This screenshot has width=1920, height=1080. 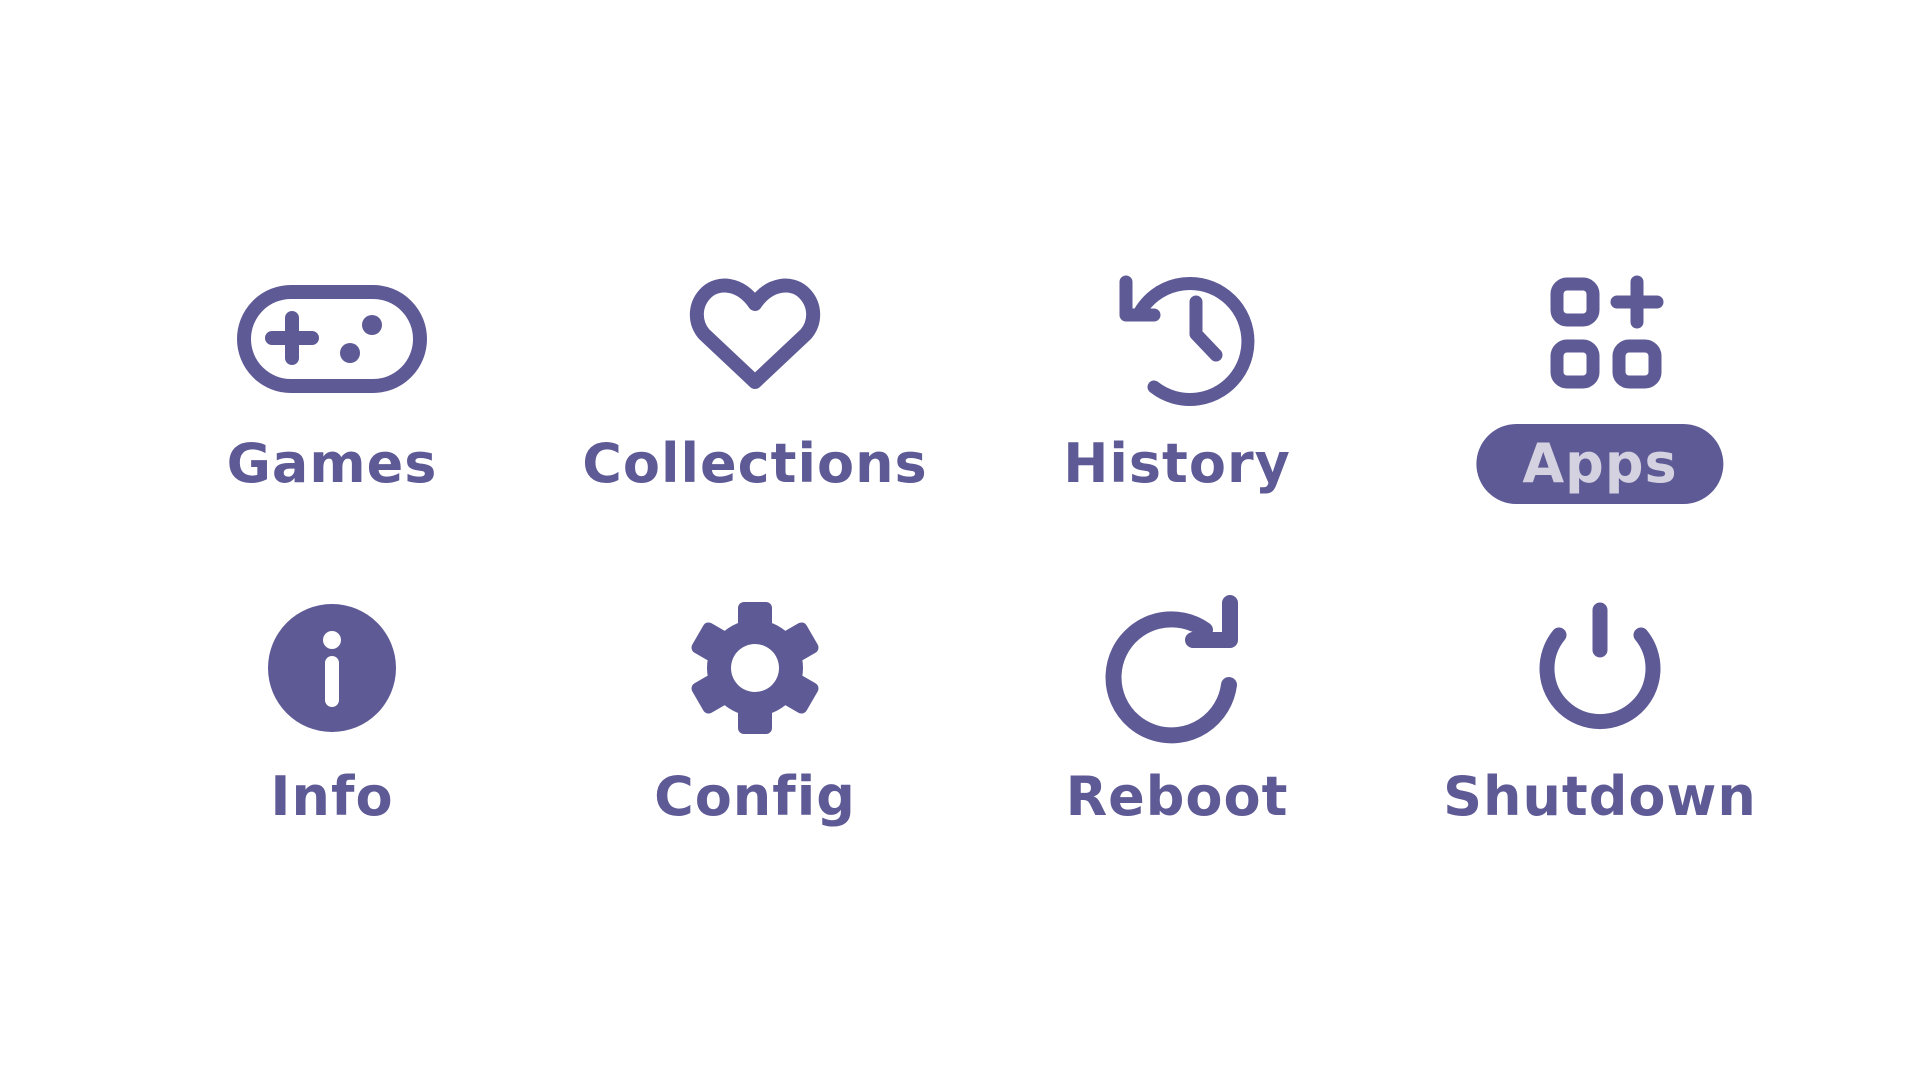 What do you see at coordinates (755, 670) in the screenshot?
I see `gear-icon` at bounding box center [755, 670].